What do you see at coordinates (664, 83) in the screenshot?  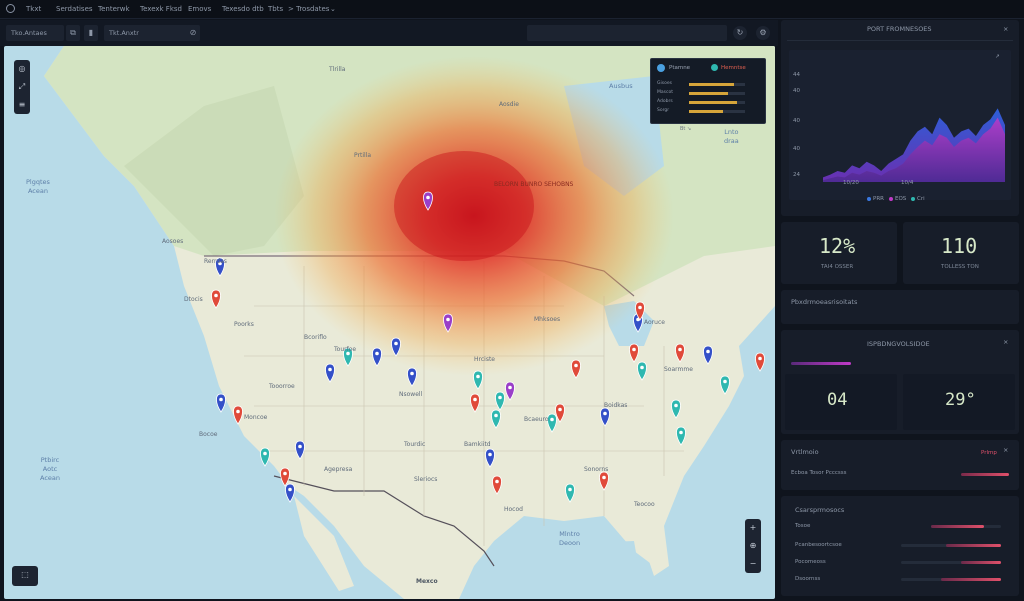 I see `legend-row: Gisoes` at bounding box center [664, 83].